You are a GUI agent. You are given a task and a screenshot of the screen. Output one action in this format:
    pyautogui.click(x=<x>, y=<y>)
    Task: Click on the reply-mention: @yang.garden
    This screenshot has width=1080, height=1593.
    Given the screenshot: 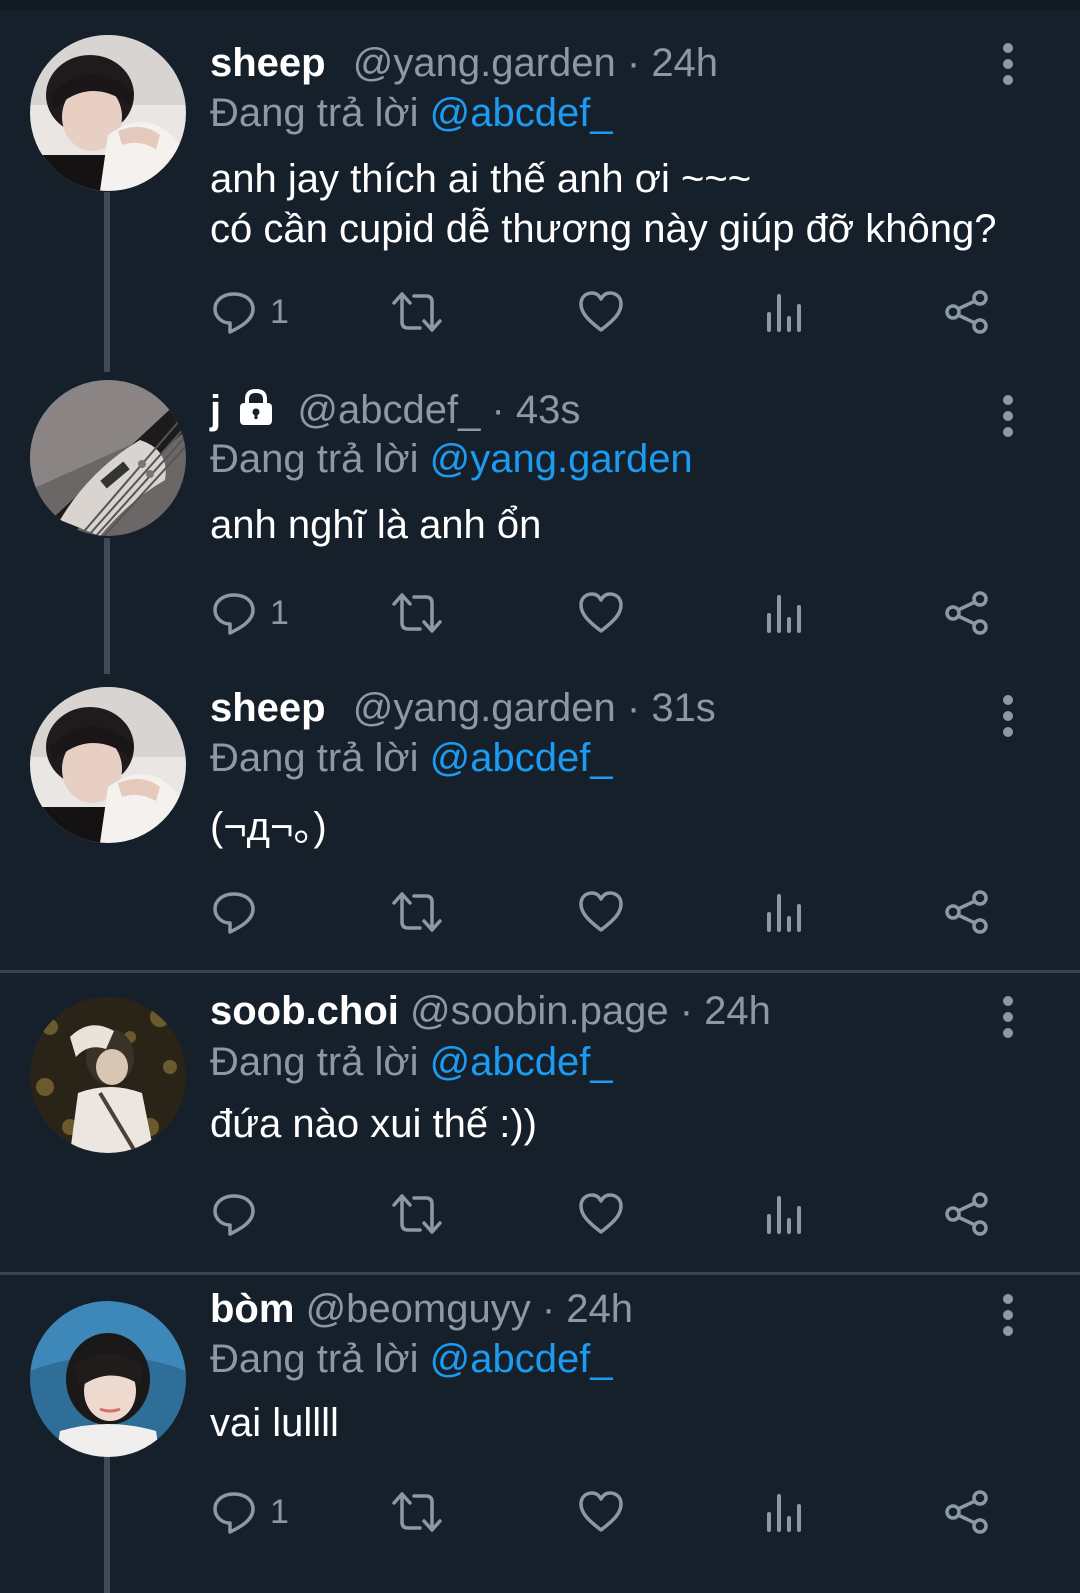 What is the action you would take?
    pyautogui.click(x=561, y=459)
    